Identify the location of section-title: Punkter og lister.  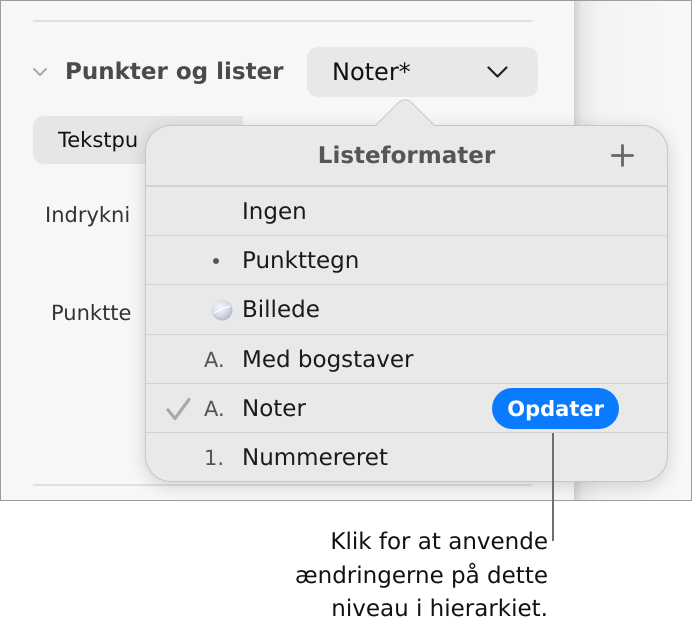
(174, 72).